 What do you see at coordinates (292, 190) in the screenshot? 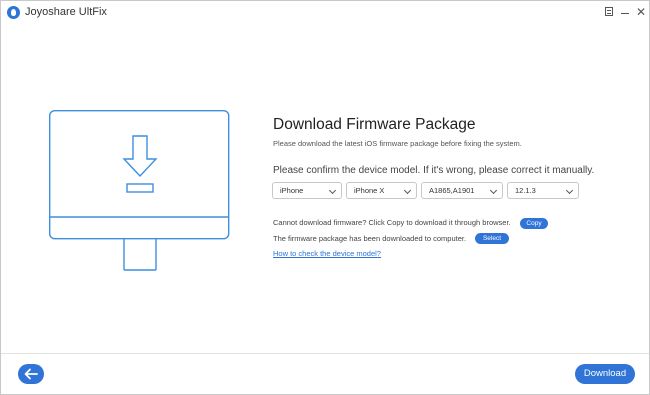
I see `select-value: iPhone` at bounding box center [292, 190].